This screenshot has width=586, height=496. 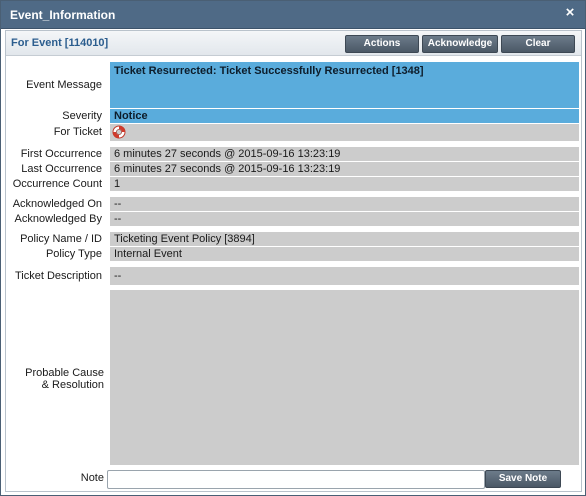 What do you see at coordinates (296, 479) in the screenshot?
I see `note-input` at bounding box center [296, 479].